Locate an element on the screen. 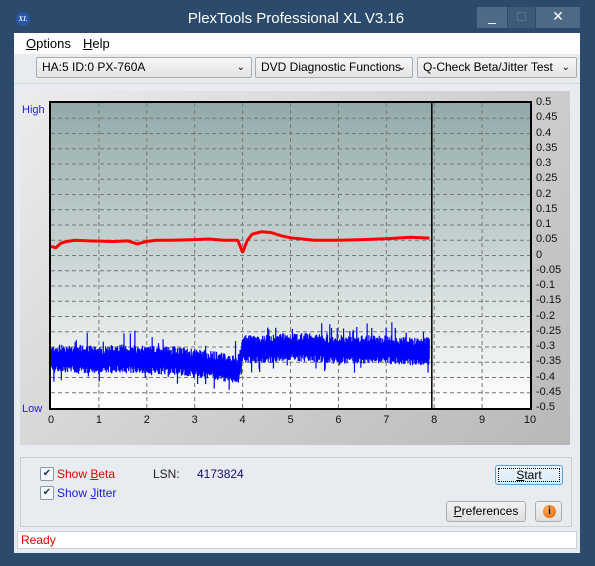 Image resolution: width=595 pixels, height=566 pixels. info-button: i is located at coordinates (548, 511).